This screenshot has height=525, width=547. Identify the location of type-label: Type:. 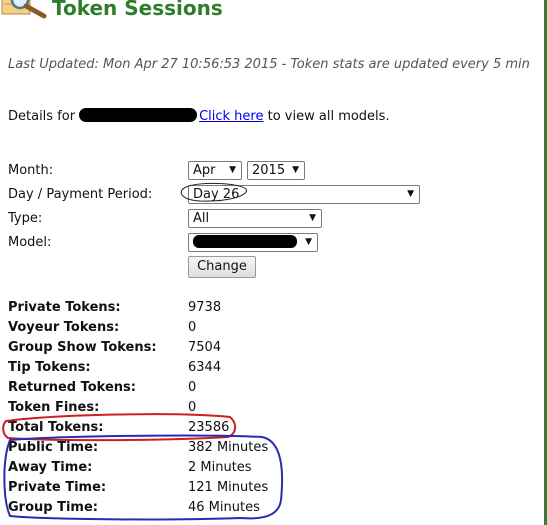
(25, 218).